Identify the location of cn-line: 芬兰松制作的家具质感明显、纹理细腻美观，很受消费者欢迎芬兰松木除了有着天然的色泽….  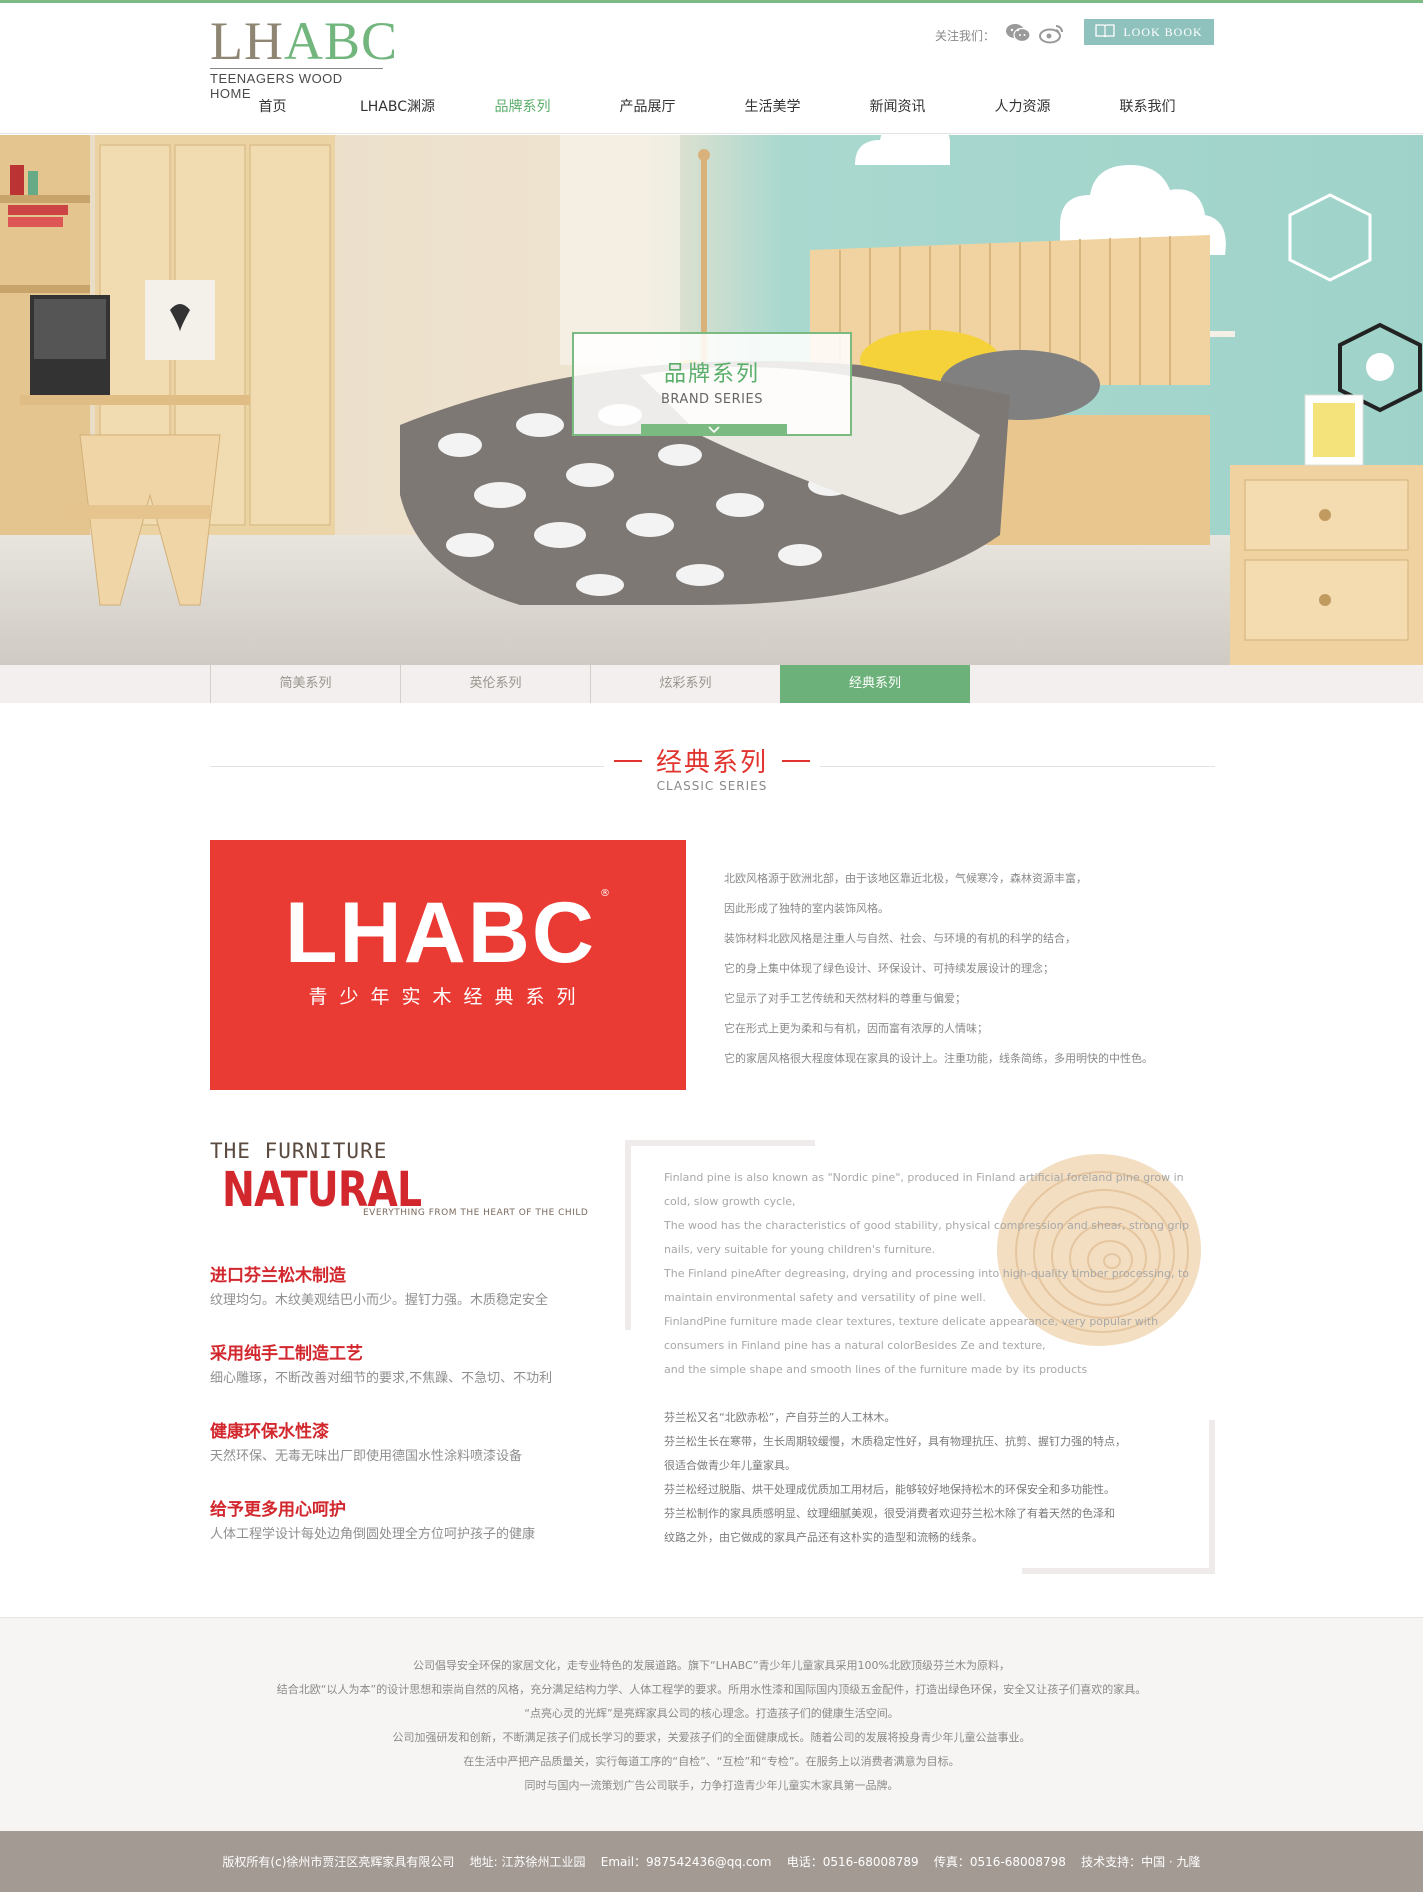
(889, 1513).